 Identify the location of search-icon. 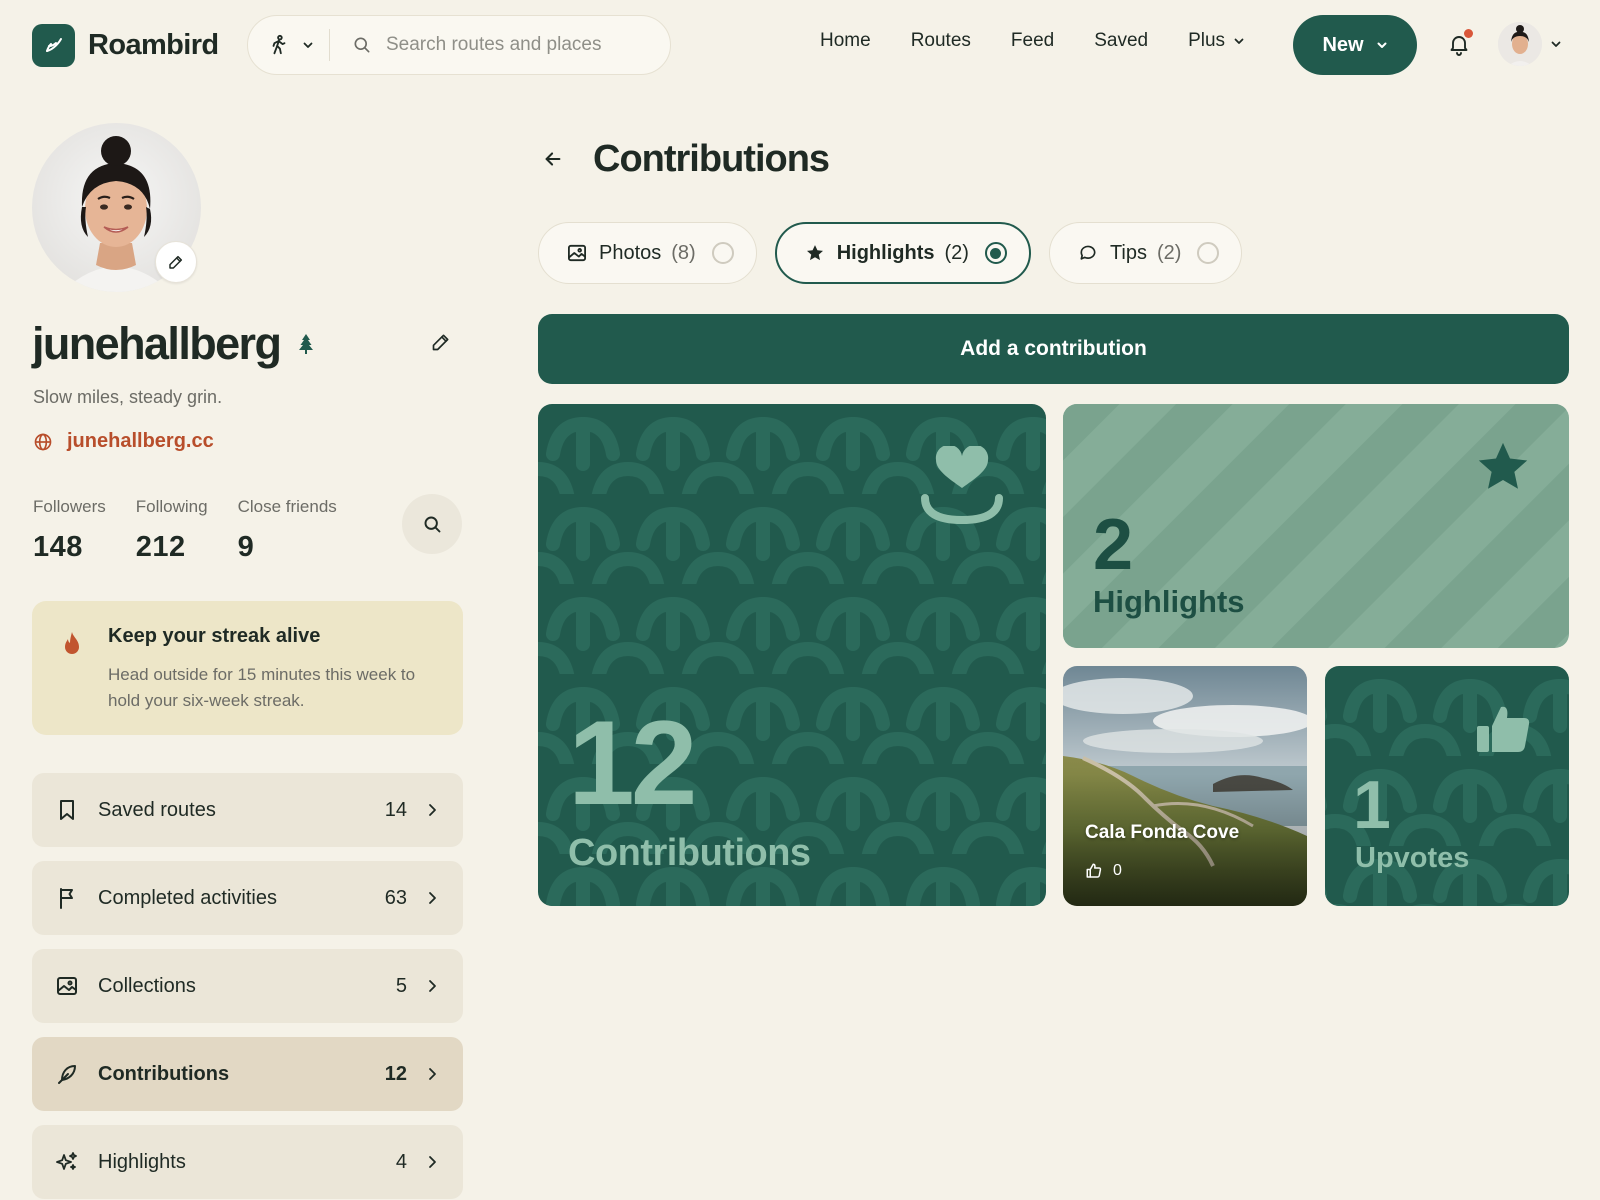
(432, 524).